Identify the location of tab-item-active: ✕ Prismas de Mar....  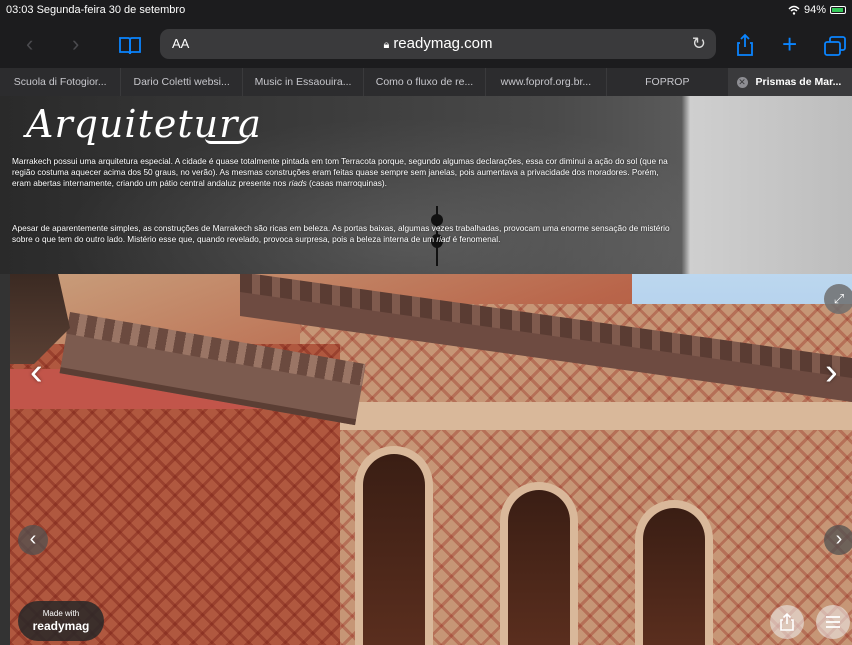
(790, 82).